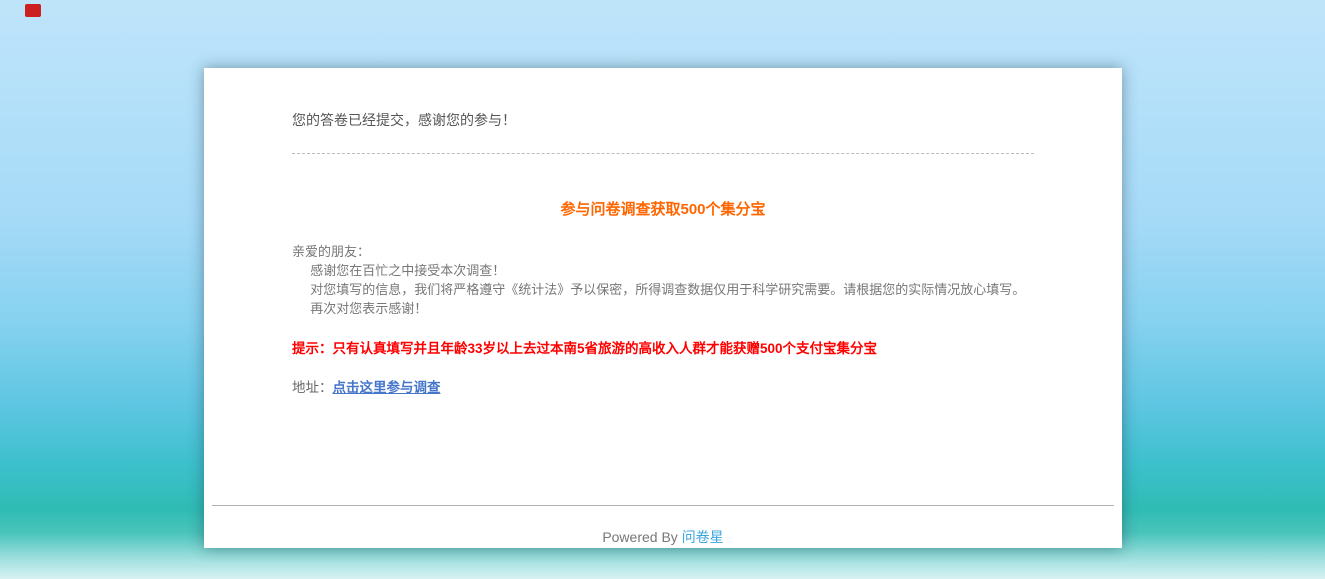 The height and width of the screenshot is (579, 1325). What do you see at coordinates (703, 537) in the screenshot?
I see `wjx-brand-link: 问卷星` at bounding box center [703, 537].